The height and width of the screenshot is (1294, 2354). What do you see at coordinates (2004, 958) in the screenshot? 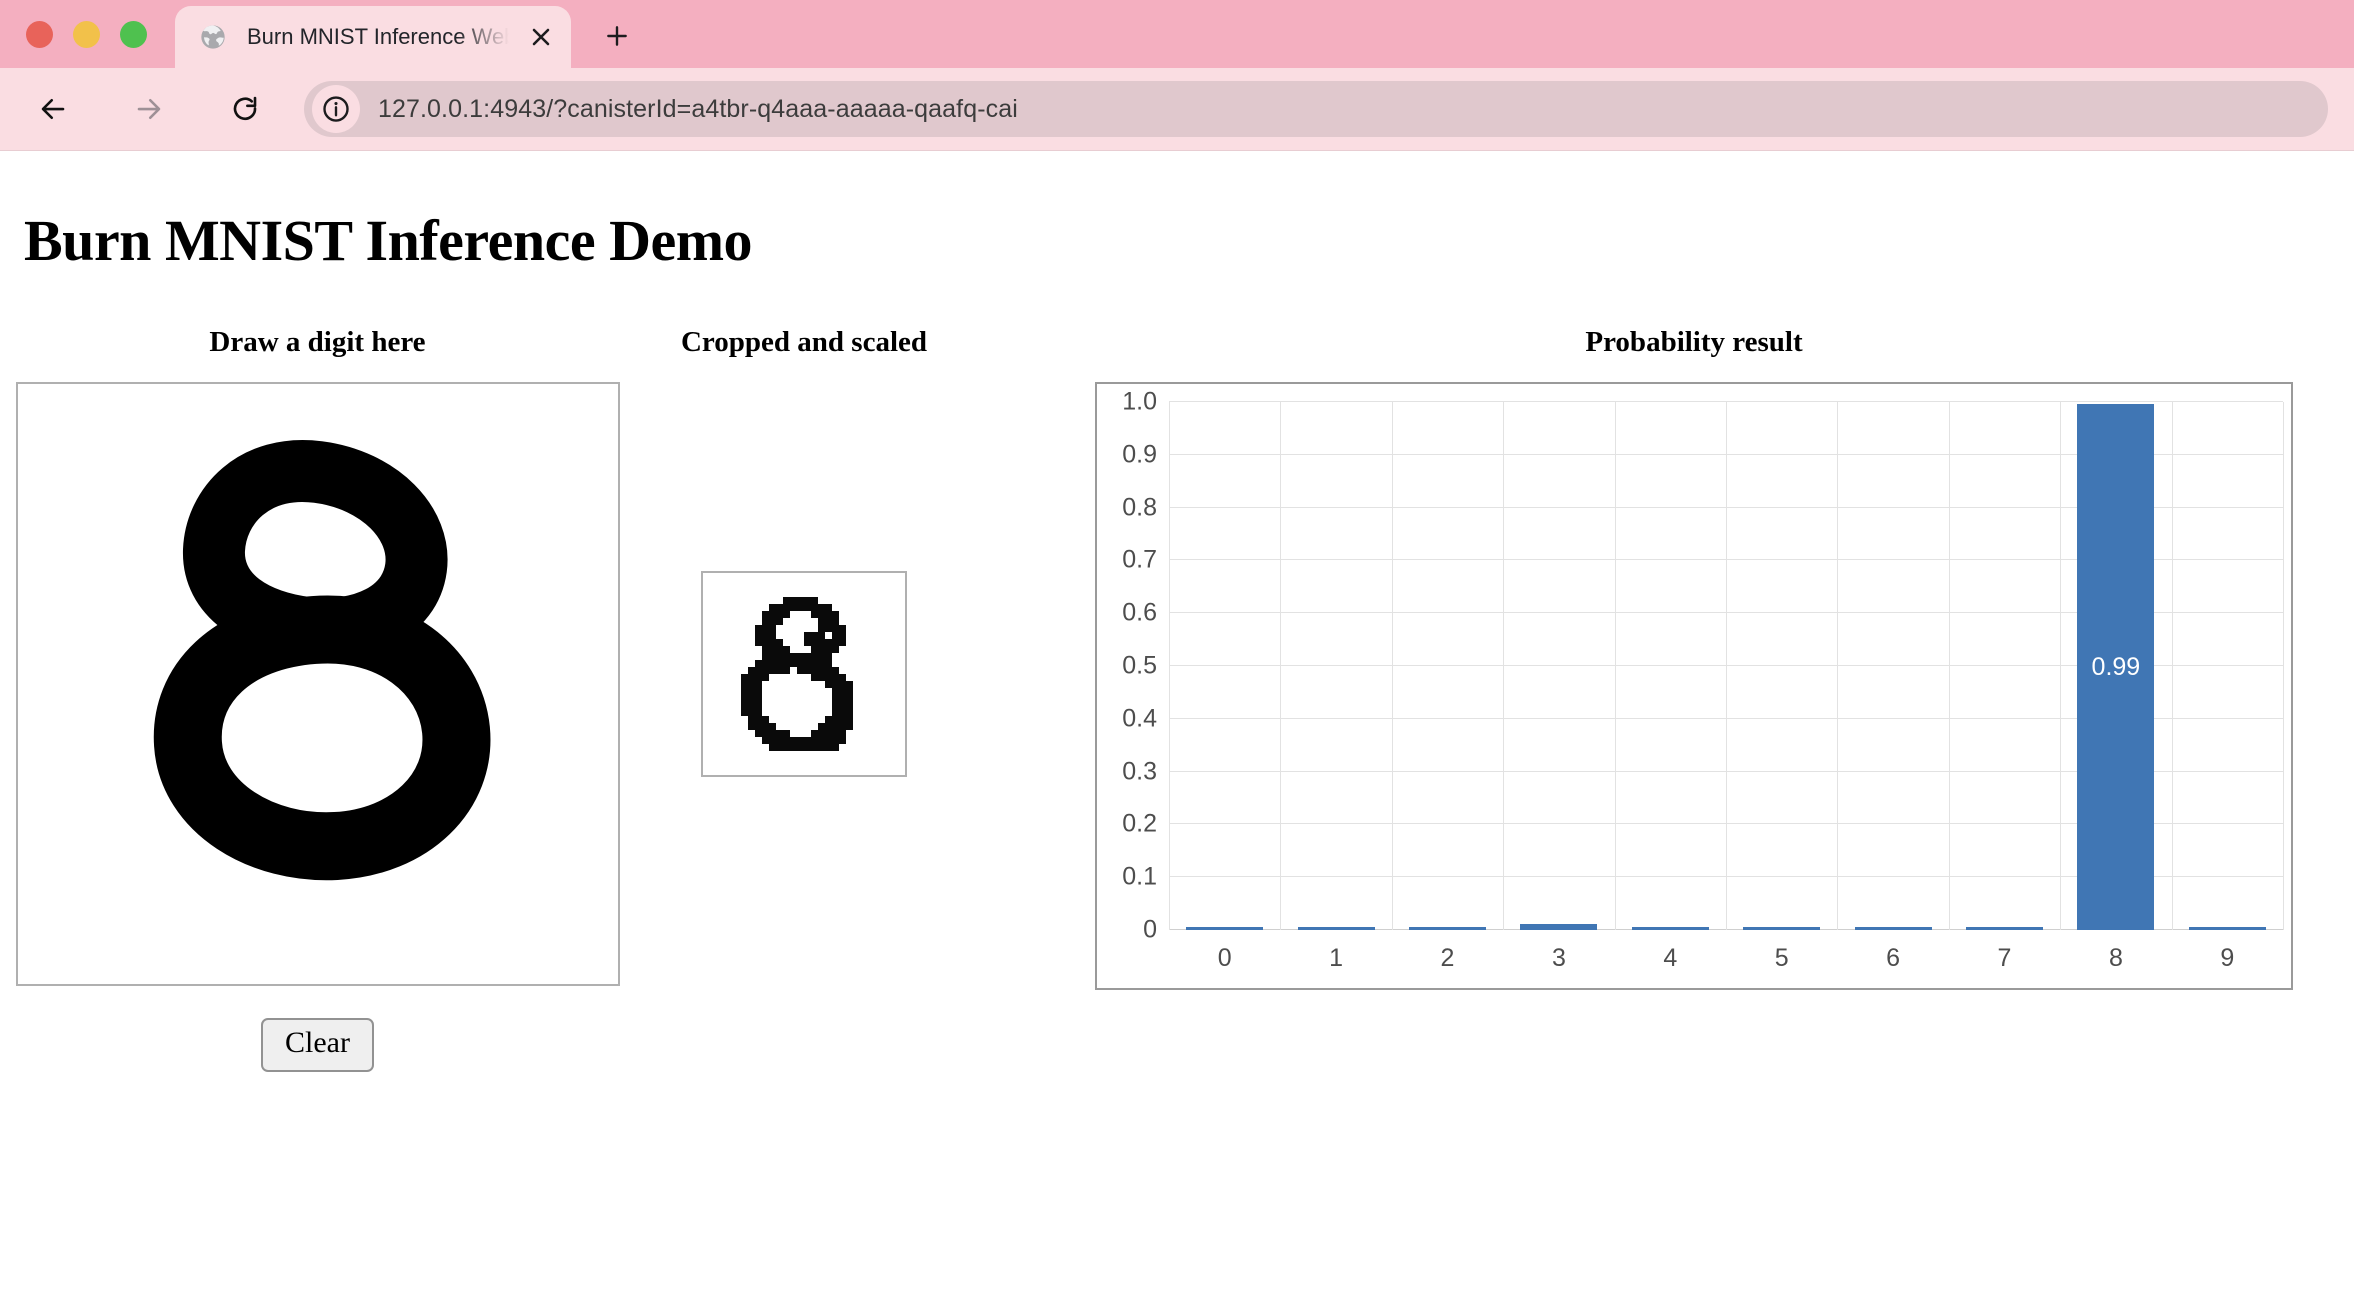
I see `chart-x-tick-label: 7` at bounding box center [2004, 958].